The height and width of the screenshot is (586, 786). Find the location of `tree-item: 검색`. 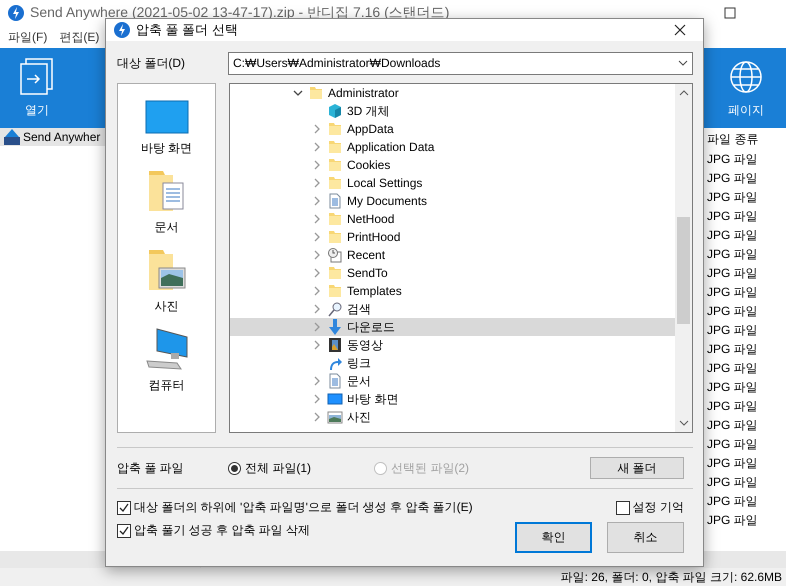

tree-item: 검색 is located at coordinates (452, 309).